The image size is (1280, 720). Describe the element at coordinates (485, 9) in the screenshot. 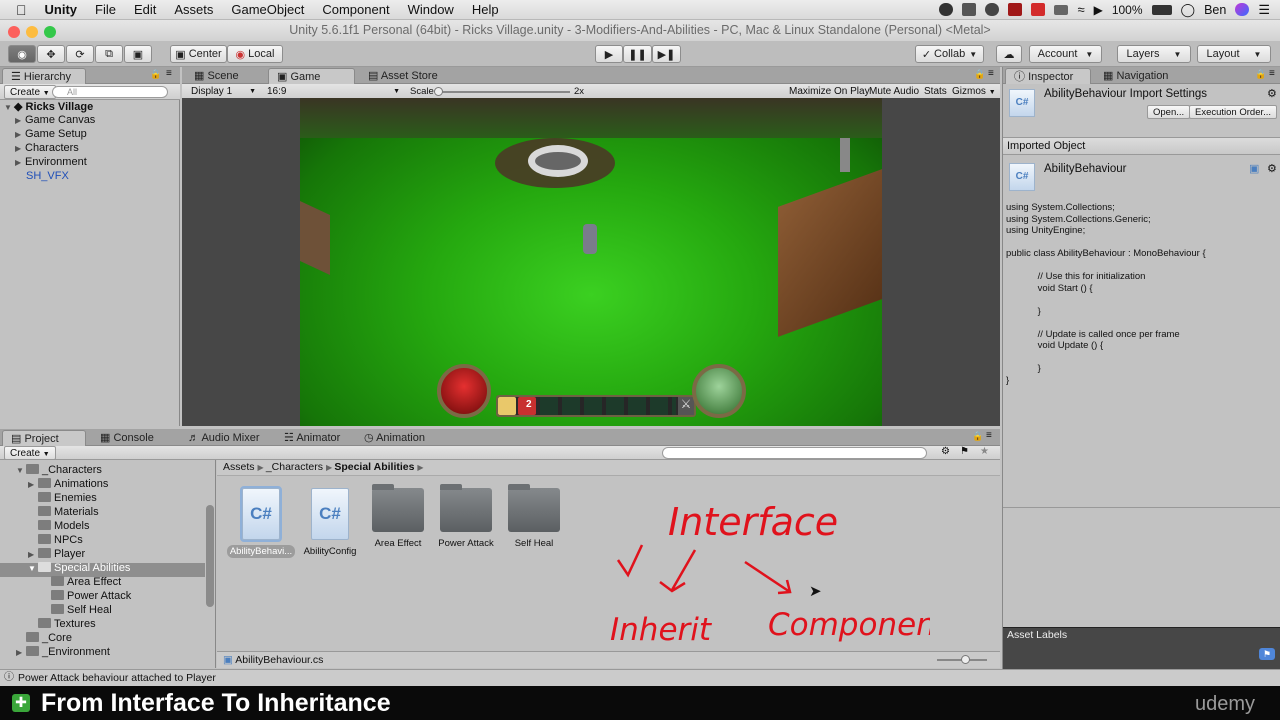

I see `menu-help: Help` at that location.